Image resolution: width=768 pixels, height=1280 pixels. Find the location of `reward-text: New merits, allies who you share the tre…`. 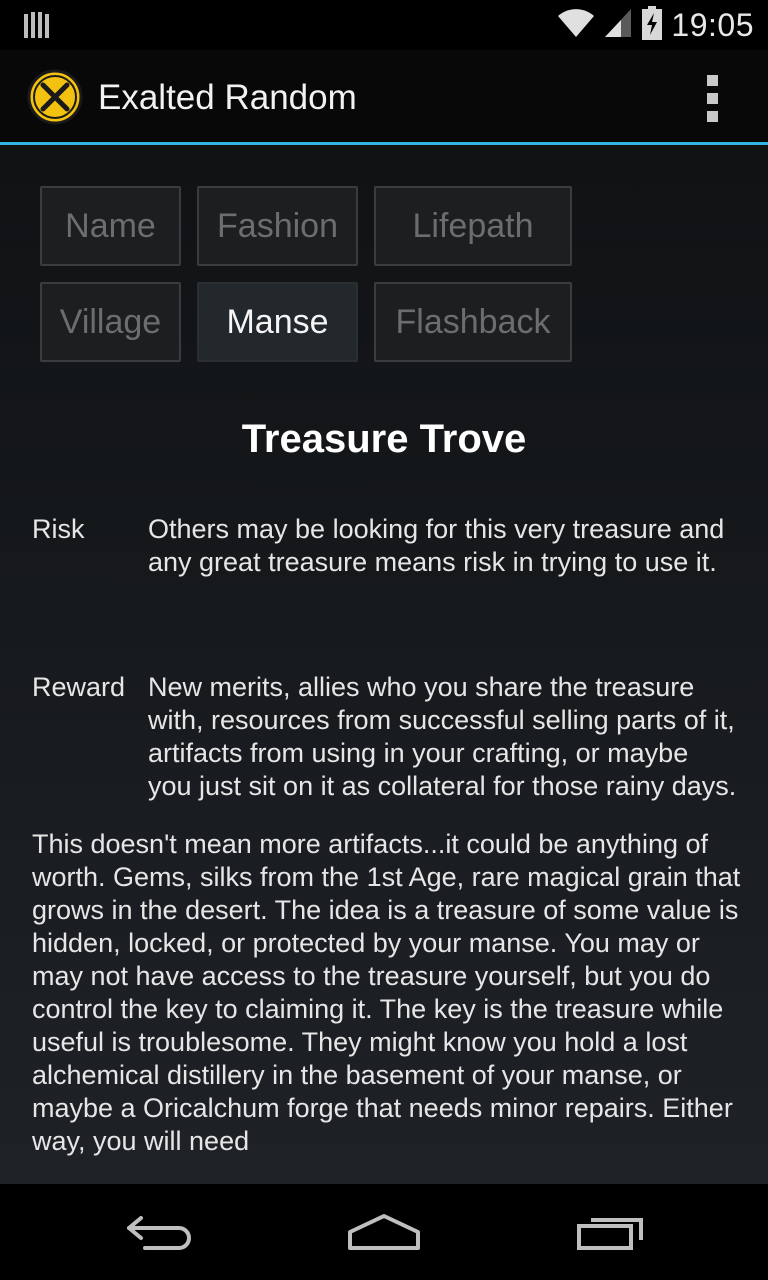

reward-text: New merits, allies who you share the tre… is located at coordinates (442, 736).